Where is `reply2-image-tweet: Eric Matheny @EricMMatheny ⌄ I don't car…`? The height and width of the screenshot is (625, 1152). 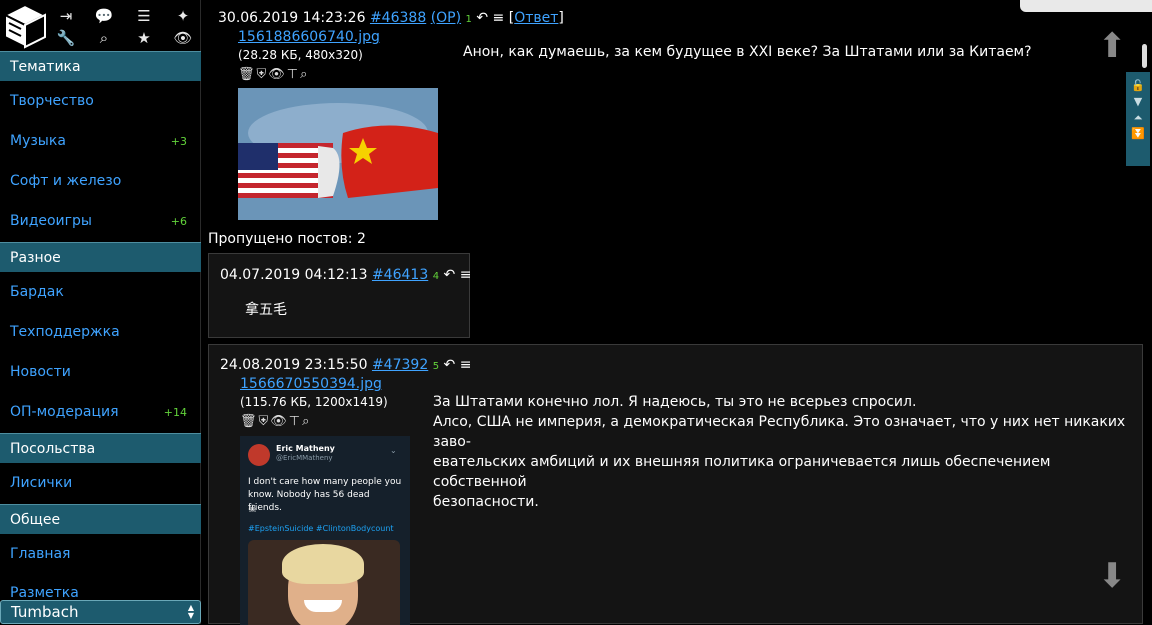
reply2-image-tweet: Eric Matheny @EricMMatheny ⌄ I don't car… is located at coordinates (325, 530).